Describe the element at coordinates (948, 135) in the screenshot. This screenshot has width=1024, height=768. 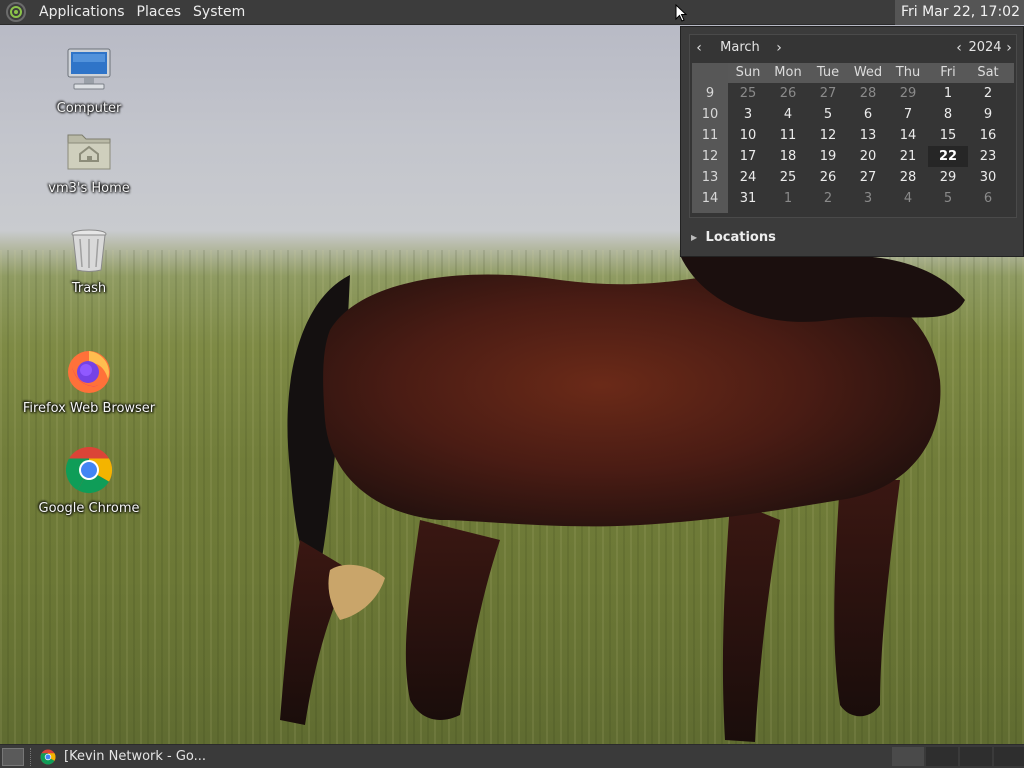
I see `calendar-day: 15` at that location.